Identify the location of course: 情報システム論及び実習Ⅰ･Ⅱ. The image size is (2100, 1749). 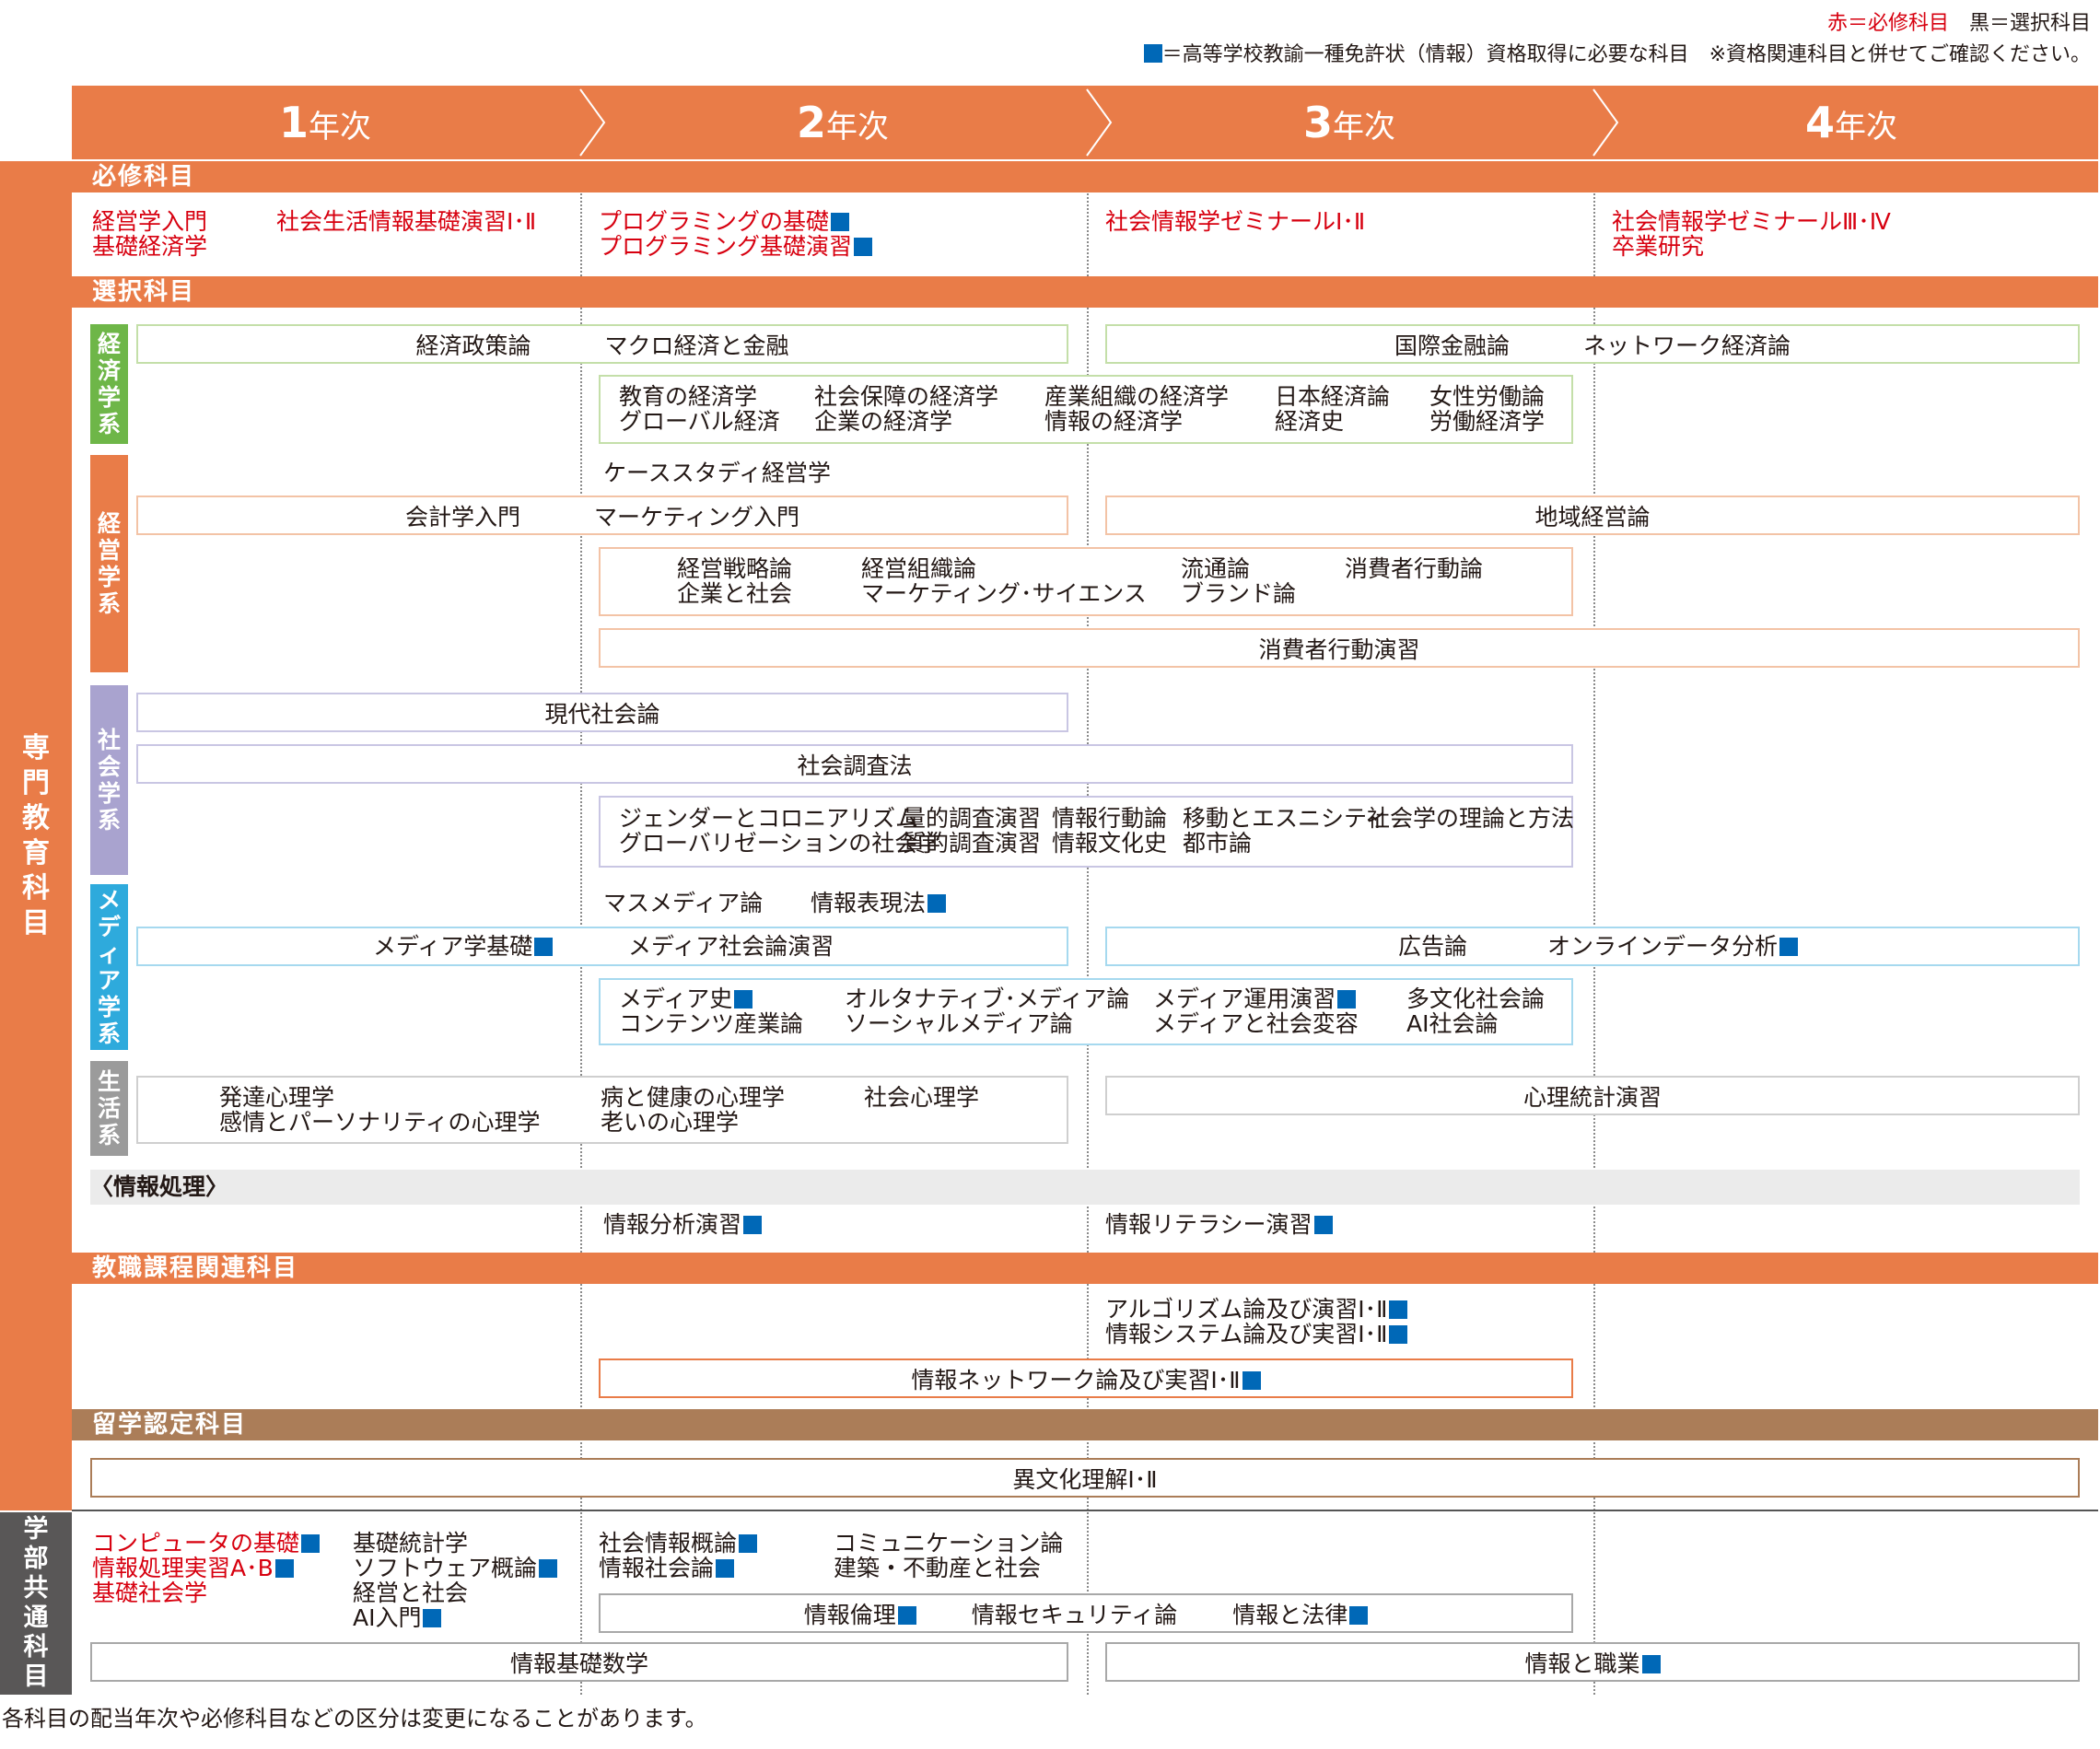
(1256, 1334).